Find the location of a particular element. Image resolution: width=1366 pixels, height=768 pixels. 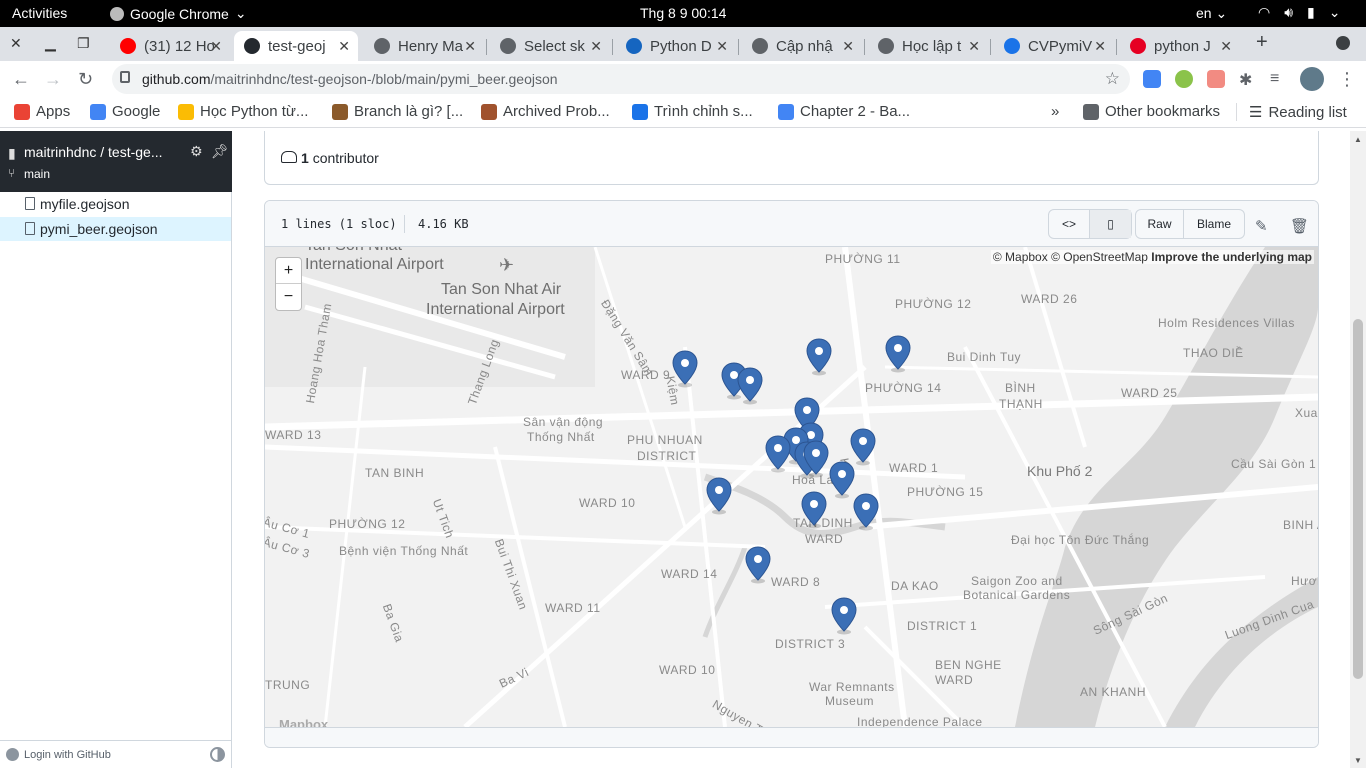

mapbox-attribution-link: © Mapbox is located at coordinates (1020, 257).